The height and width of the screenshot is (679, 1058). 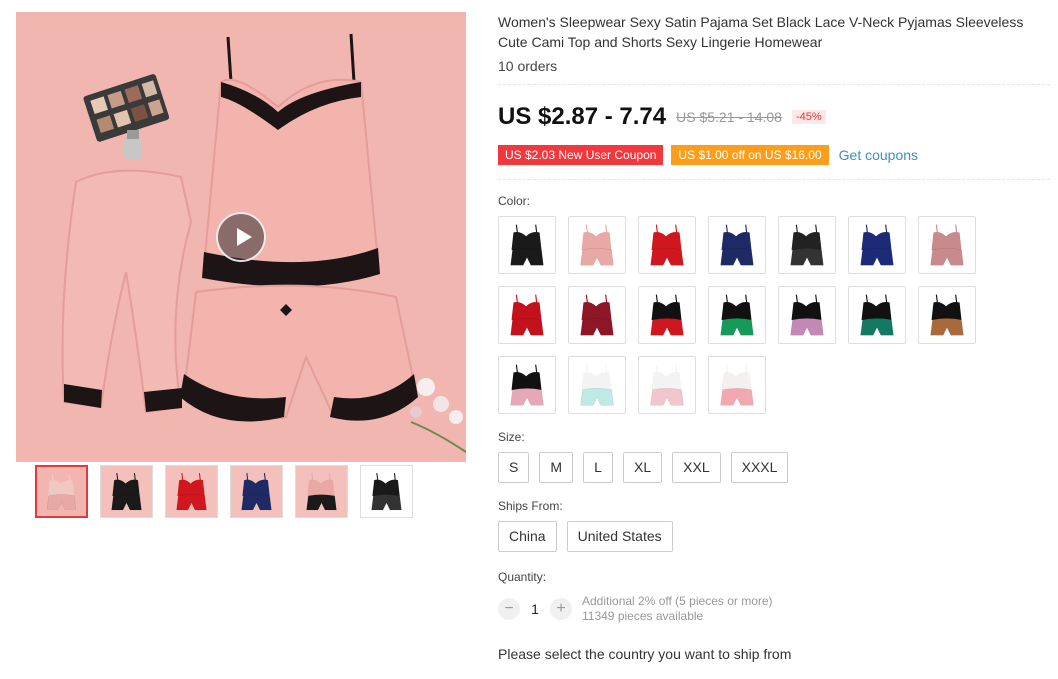 I want to click on store-coupon: US $1.00 off on US $16.00, so click(x=750, y=155).